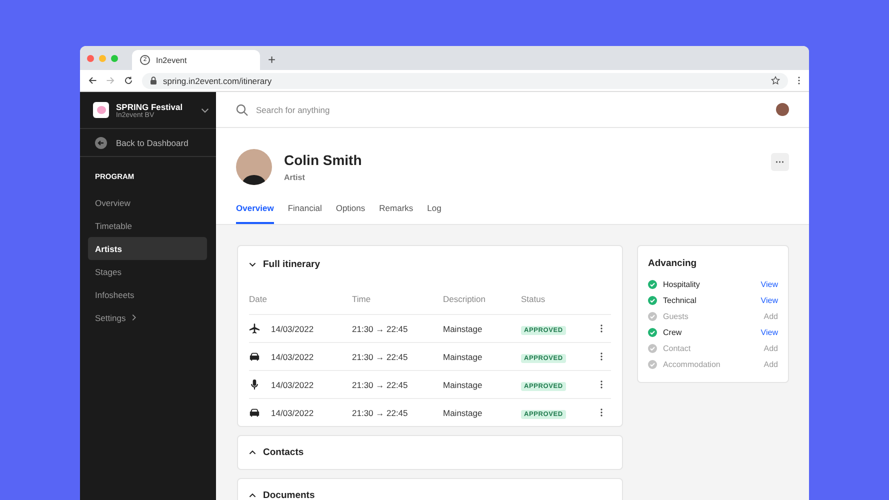  Describe the element at coordinates (673, 263) in the screenshot. I see `card-title: Advancing` at that location.